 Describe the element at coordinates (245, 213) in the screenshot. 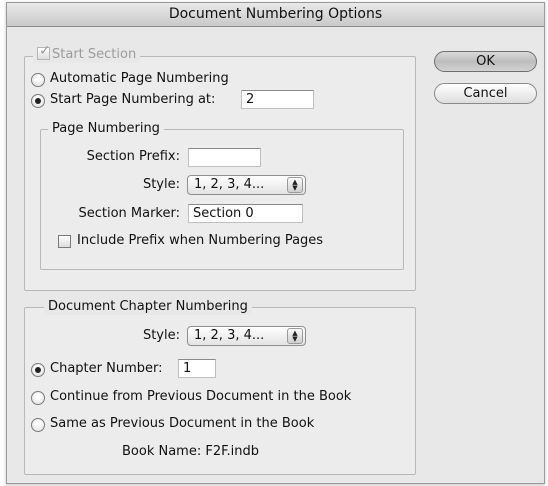

I see `section-marker-input: Section 0` at that location.